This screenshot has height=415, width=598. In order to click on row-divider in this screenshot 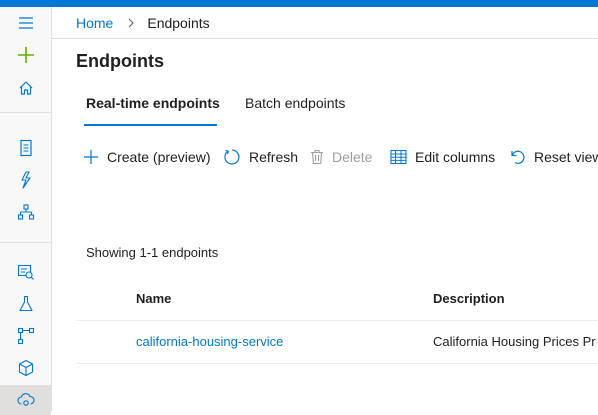, I will do `click(337, 363)`.